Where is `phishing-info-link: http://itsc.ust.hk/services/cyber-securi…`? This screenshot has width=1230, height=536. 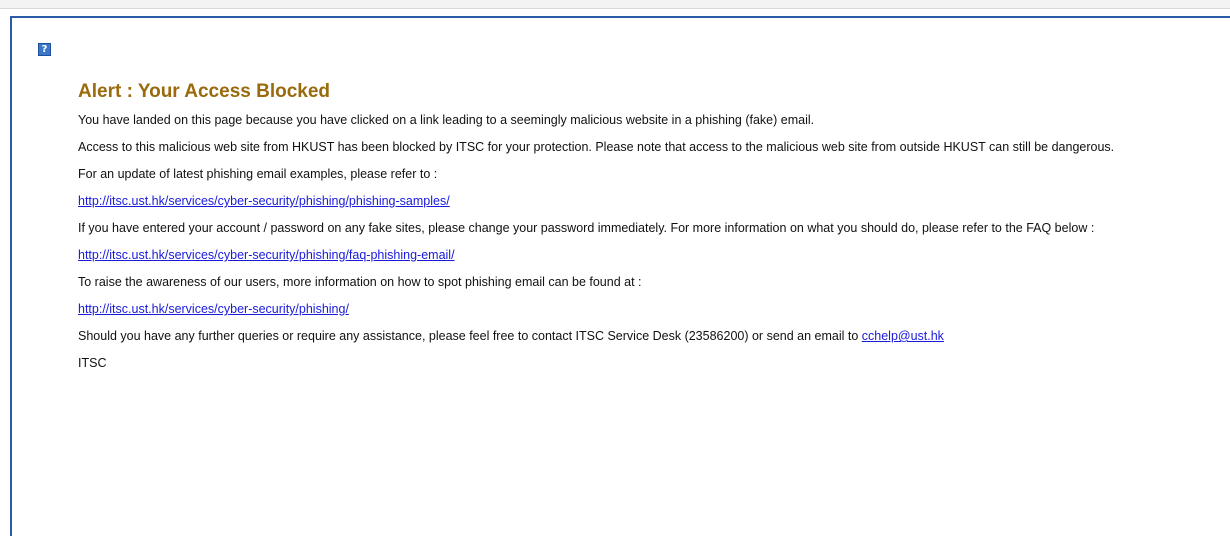
phishing-info-link: http://itsc.ust.hk/services/cyber-securi… is located at coordinates (213, 309).